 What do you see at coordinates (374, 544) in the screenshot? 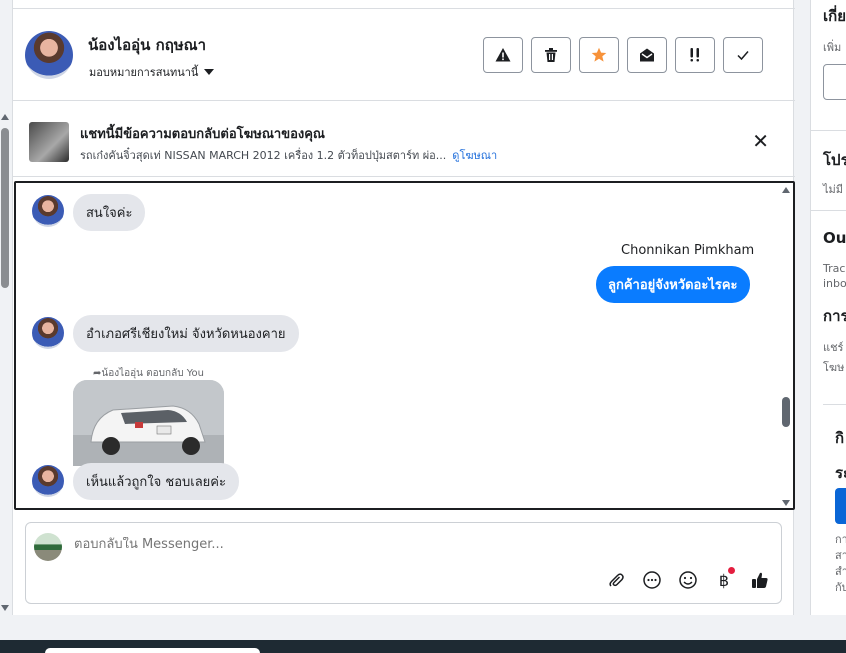
I see `reply-input` at bounding box center [374, 544].